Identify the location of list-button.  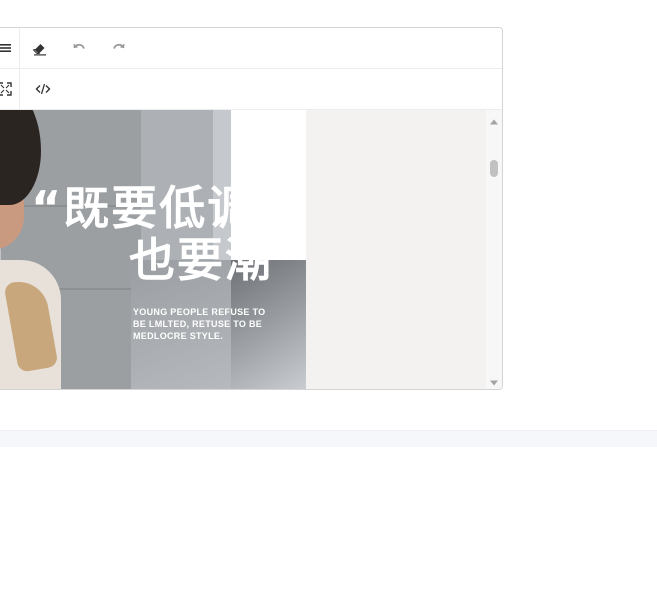
(9, 48).